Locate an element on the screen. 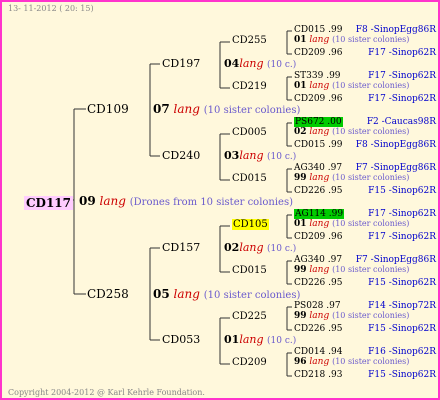 The height and width of the screenshot is (400, 440). l3-node-0-desc: (10 sister colonies) is located at coordinates (371, 39).